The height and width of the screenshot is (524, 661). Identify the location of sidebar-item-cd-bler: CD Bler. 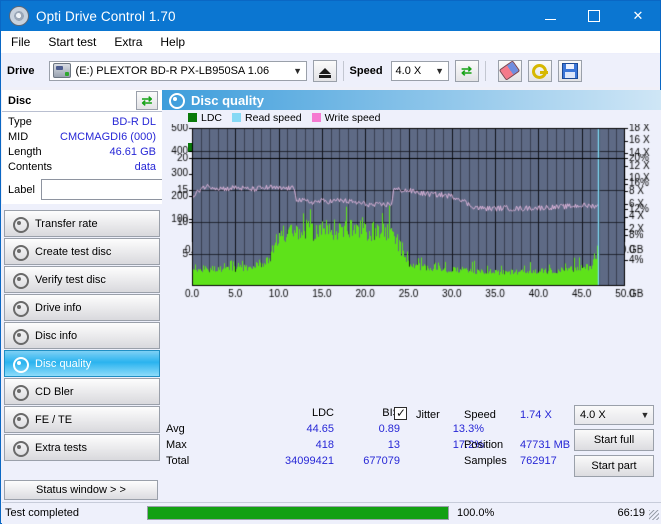
(82, 391).